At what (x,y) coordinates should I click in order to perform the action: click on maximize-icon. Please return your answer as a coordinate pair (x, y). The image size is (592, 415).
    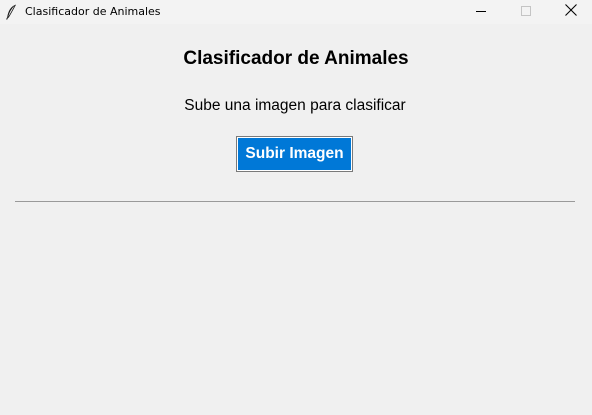
    Looking at the image, I should click on (526, 12).